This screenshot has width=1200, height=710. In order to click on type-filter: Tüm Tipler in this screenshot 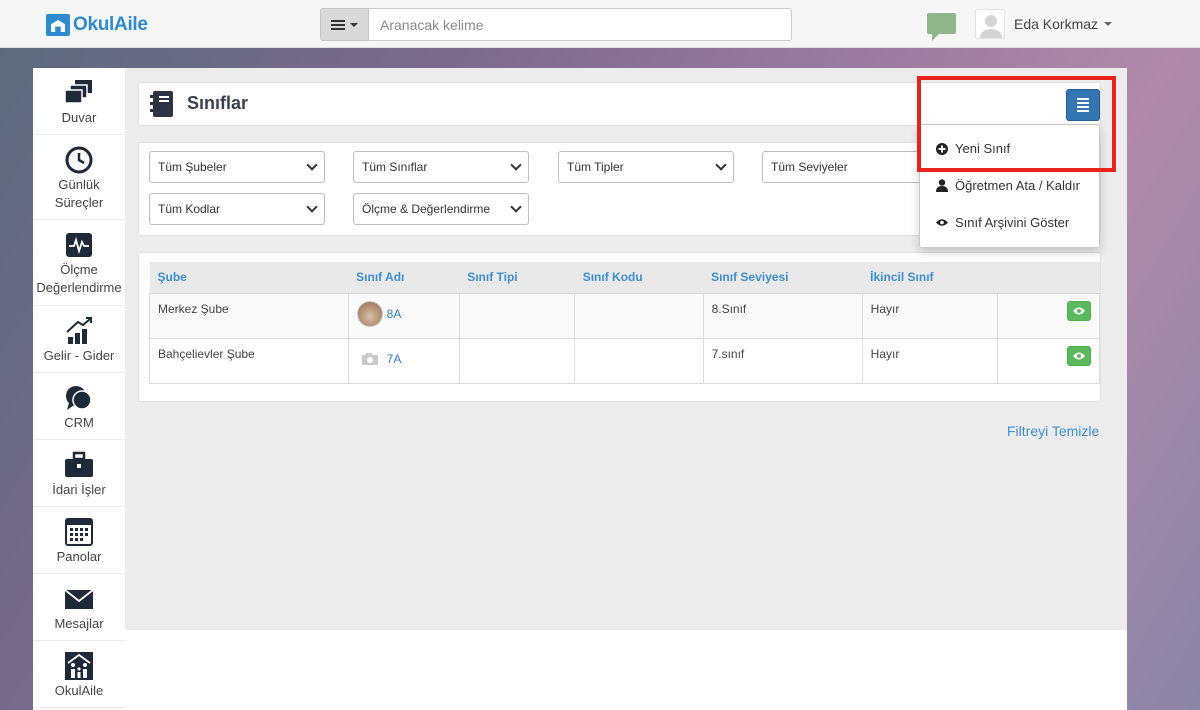, I will do `click(646, 167)`.